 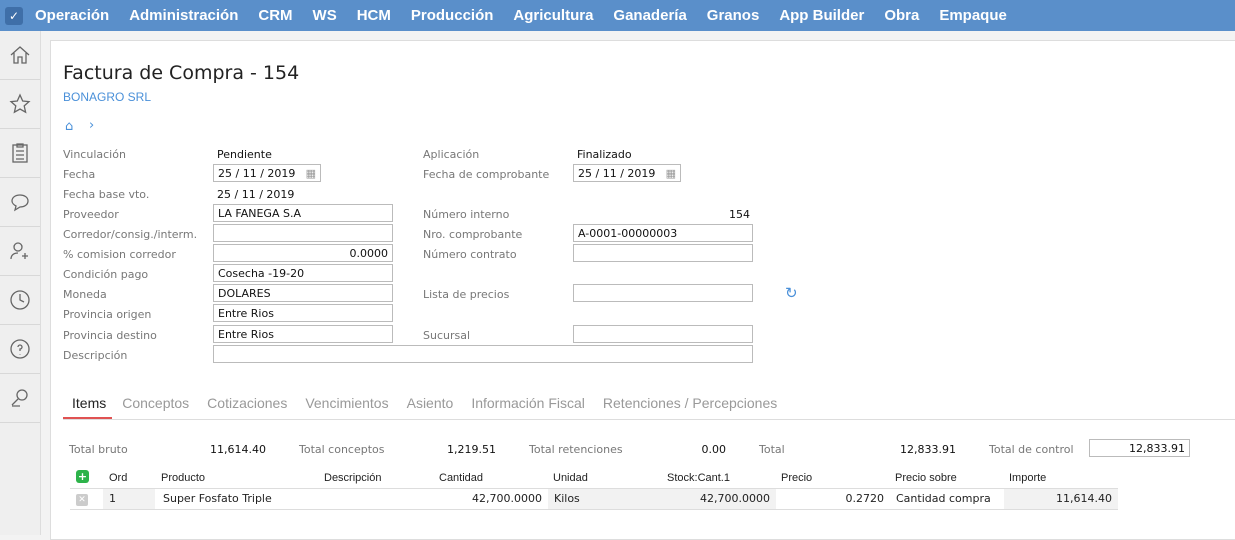 What do you see at coordinates (576, 449) in the screenshot?
I see `label-total-retenciones: Total retenciones` at bounding box center [576, 449].